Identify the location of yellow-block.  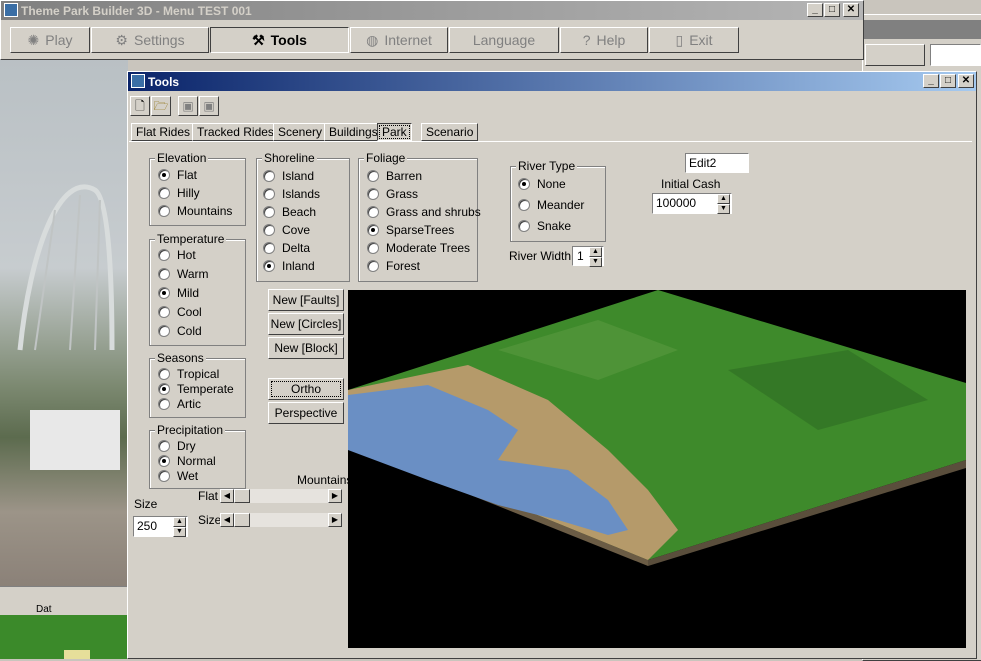
(77, 654).